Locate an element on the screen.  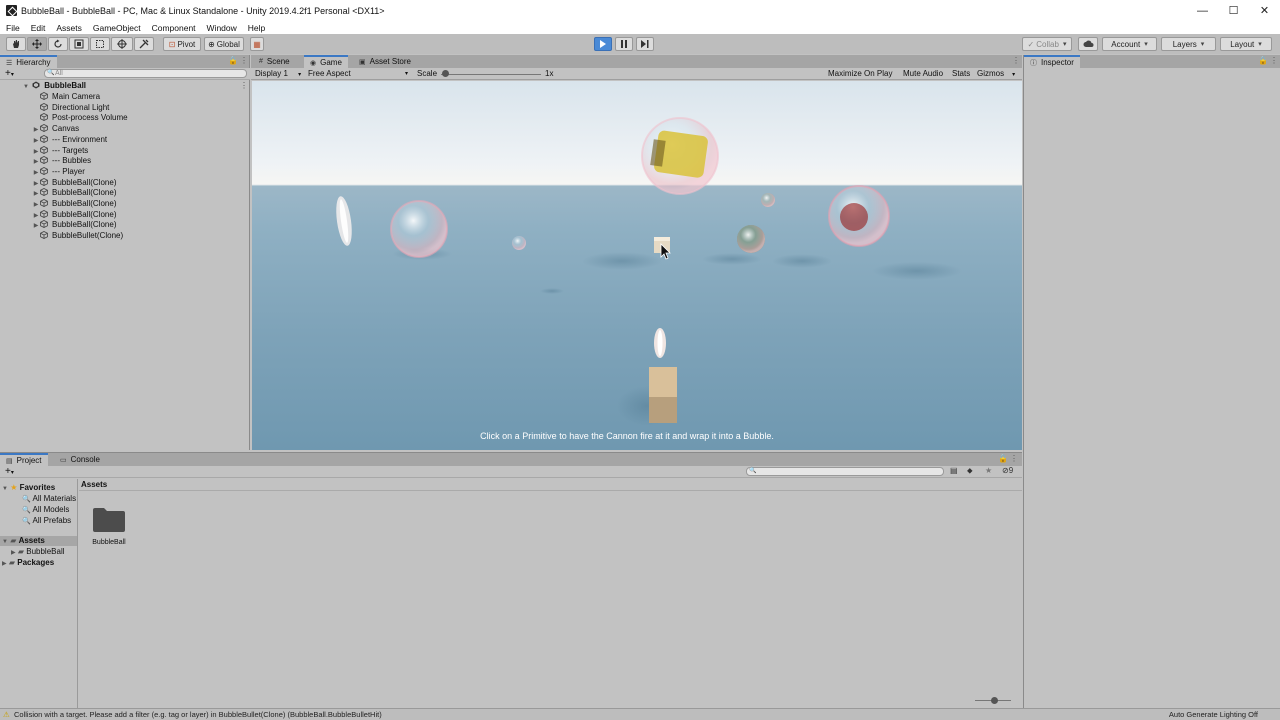
menu-window: Window is located at coordinates (221, 28).